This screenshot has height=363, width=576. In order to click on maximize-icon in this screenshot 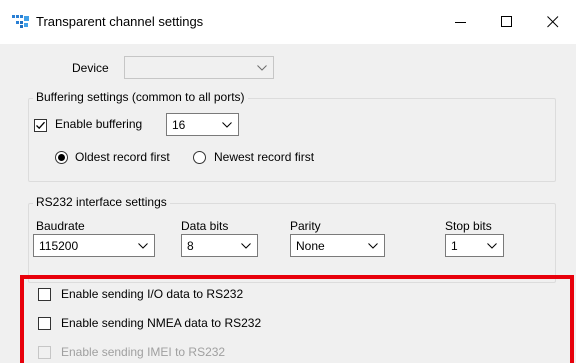, I will do `click(506, 21)`.